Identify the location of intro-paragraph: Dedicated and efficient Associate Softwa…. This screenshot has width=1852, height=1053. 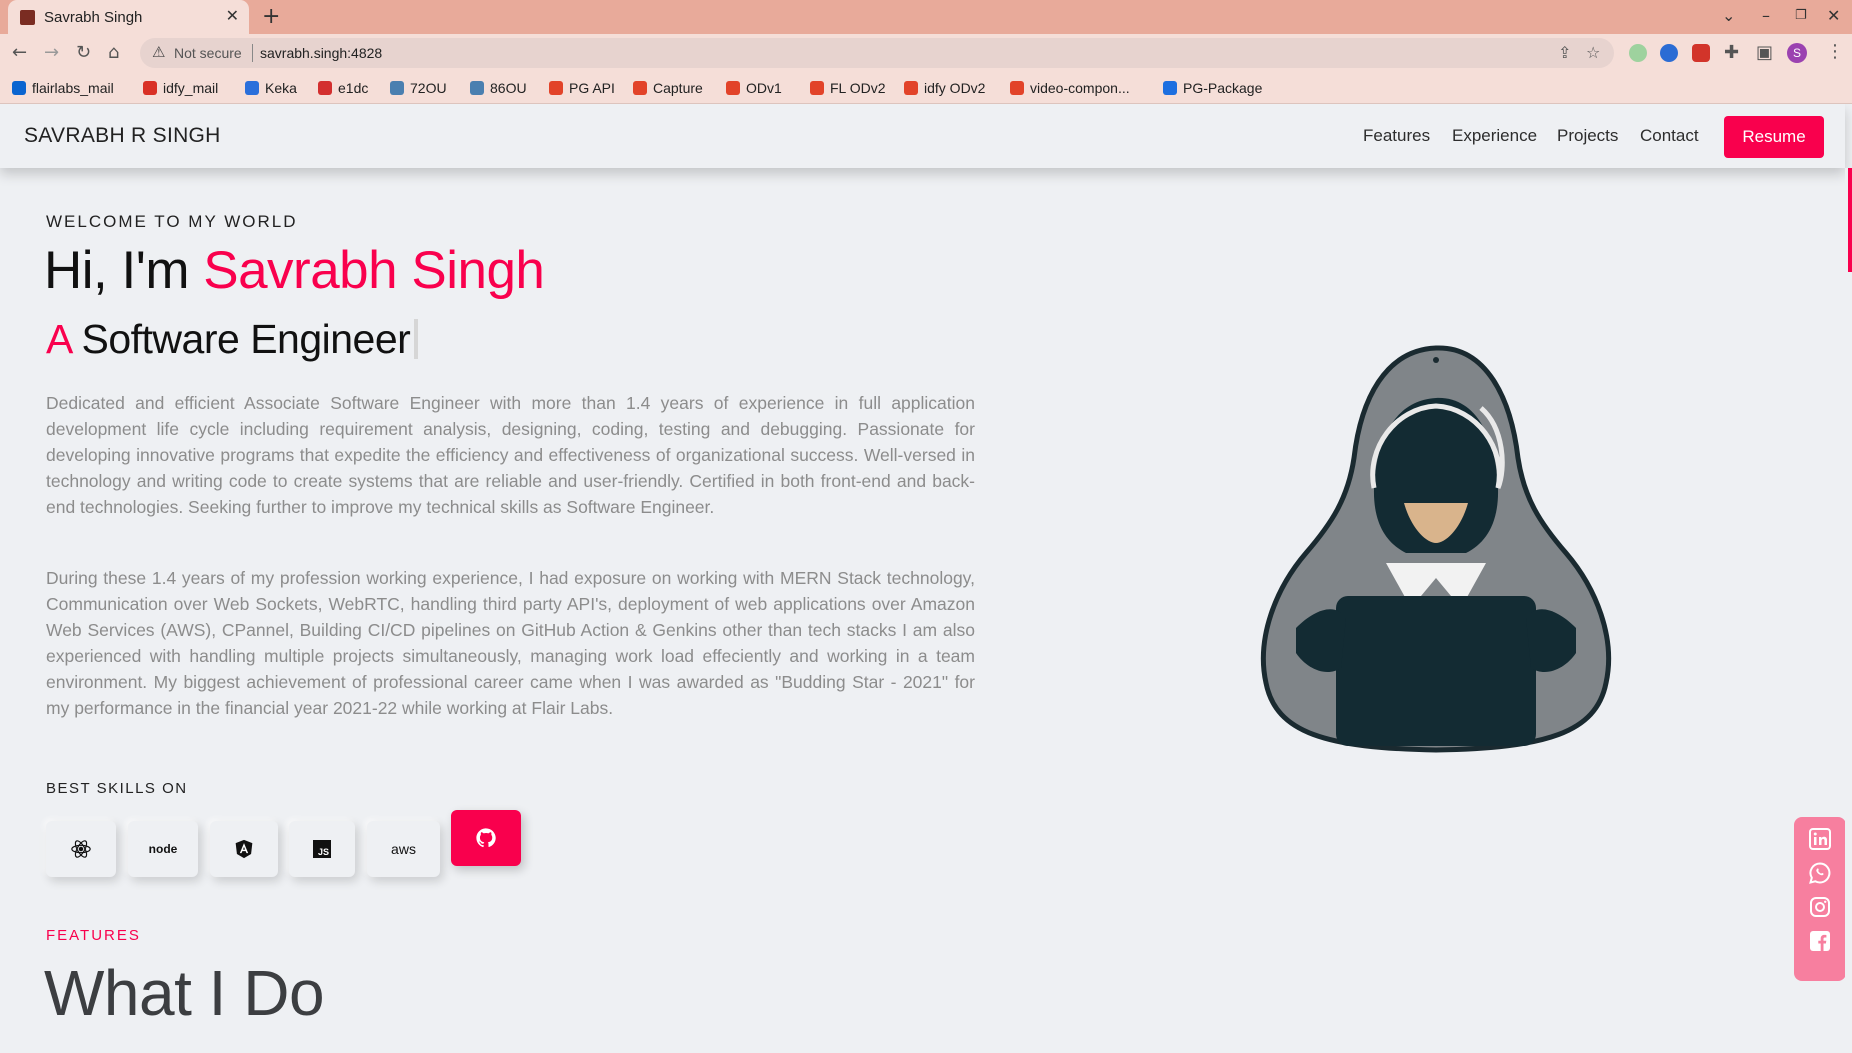
(510, 455).